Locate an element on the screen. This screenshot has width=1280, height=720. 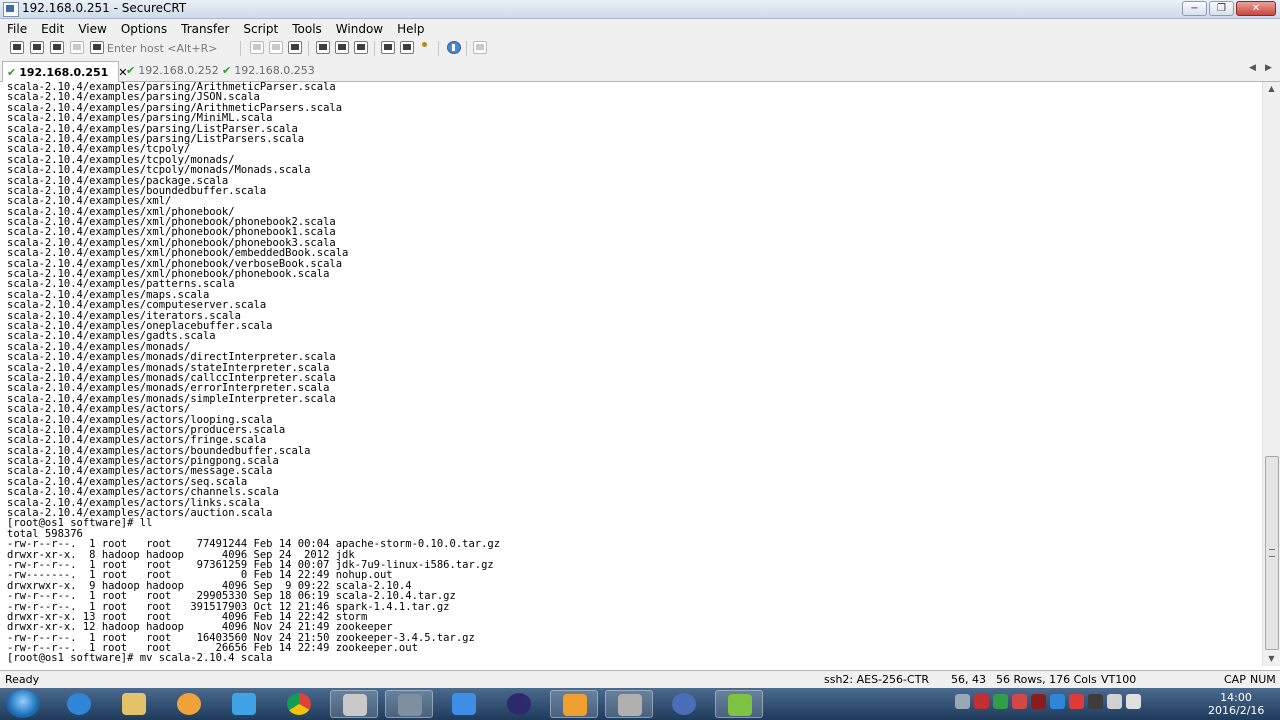
taskbar-notes-icon is located at coordinates (464, 704).